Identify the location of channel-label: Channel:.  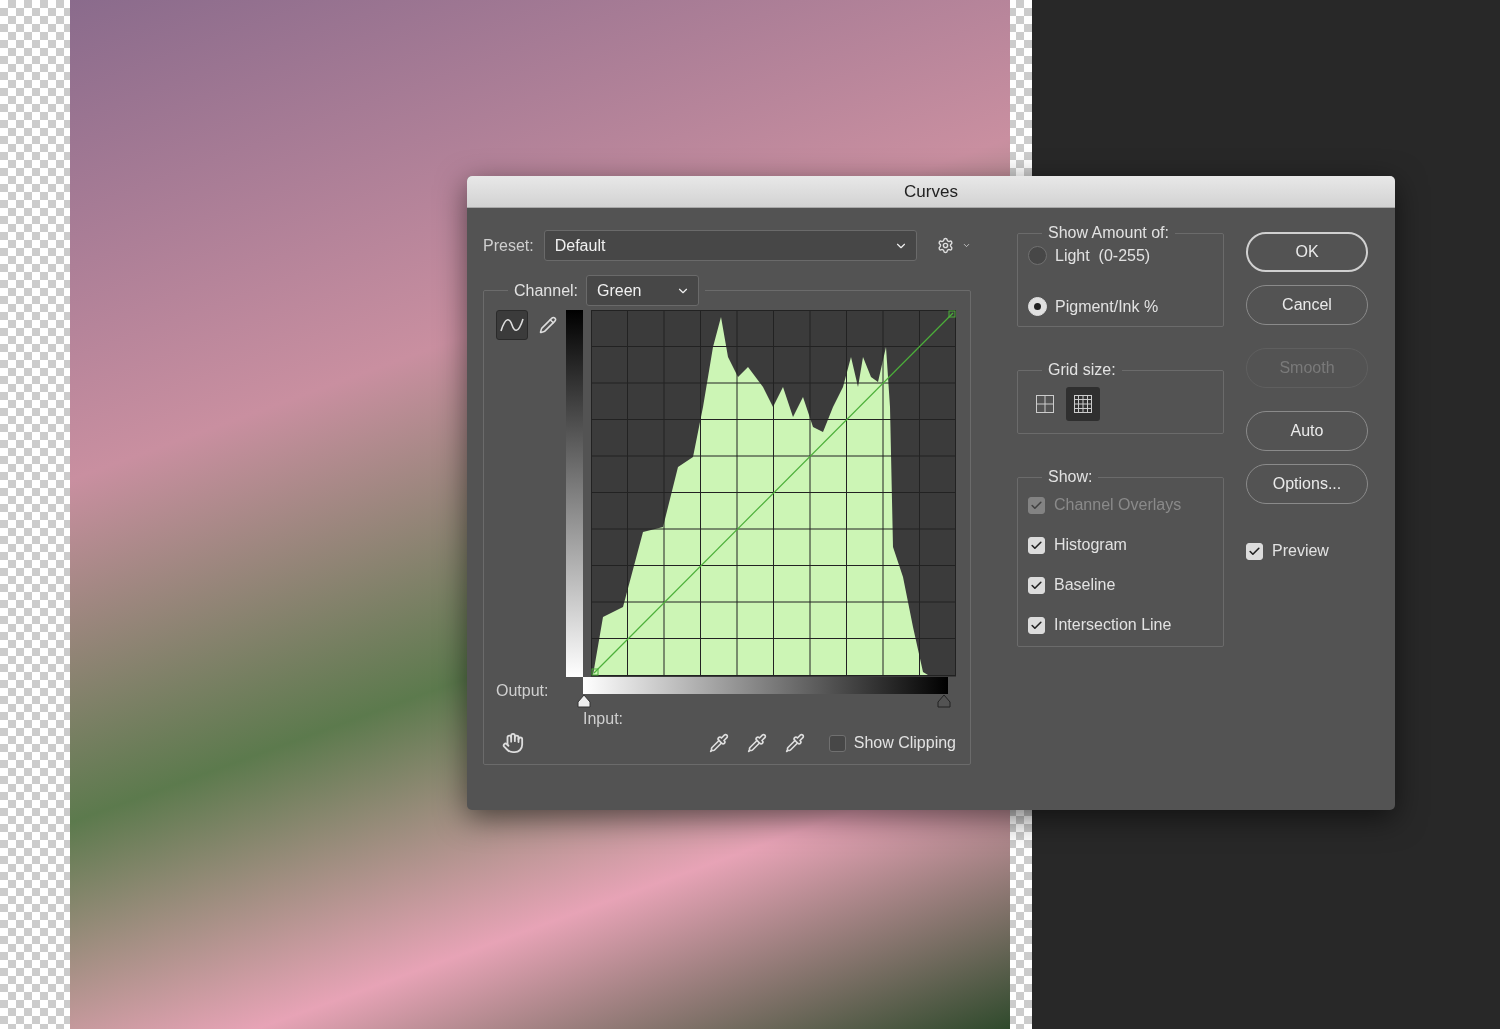
(546, 290).